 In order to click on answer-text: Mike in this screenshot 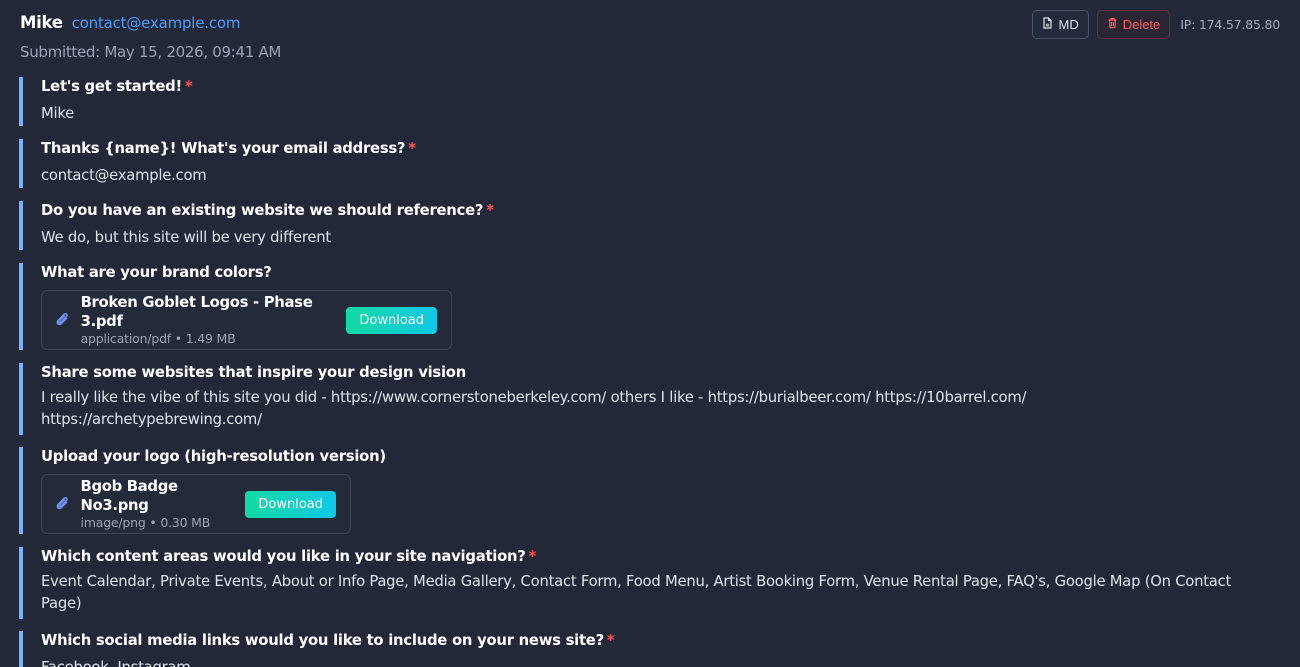, I will do `click(58, 113)`.